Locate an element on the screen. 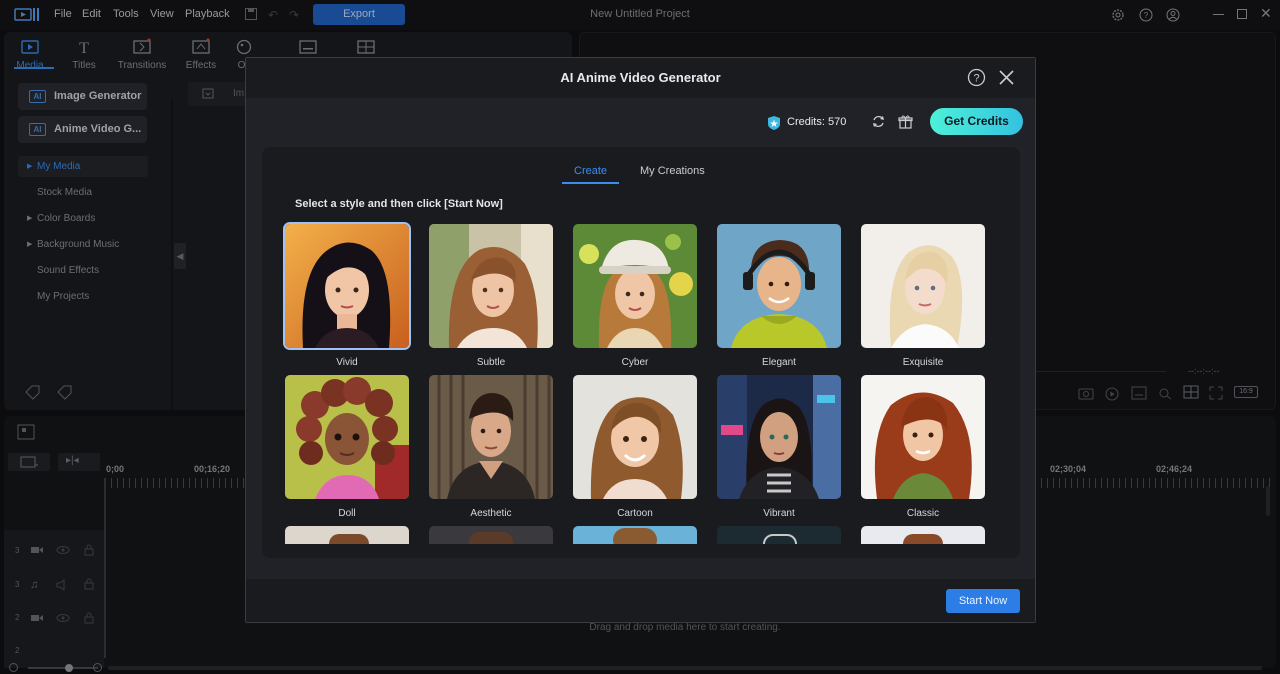 The image size is (1280, 674). tab-active-underline is located at coordinates (590, 183).